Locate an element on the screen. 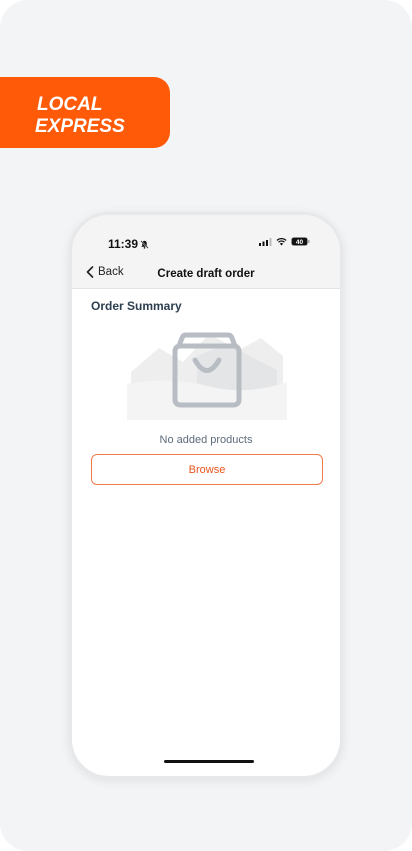  status-time: 11:39 is located at coordinates (123, 244).